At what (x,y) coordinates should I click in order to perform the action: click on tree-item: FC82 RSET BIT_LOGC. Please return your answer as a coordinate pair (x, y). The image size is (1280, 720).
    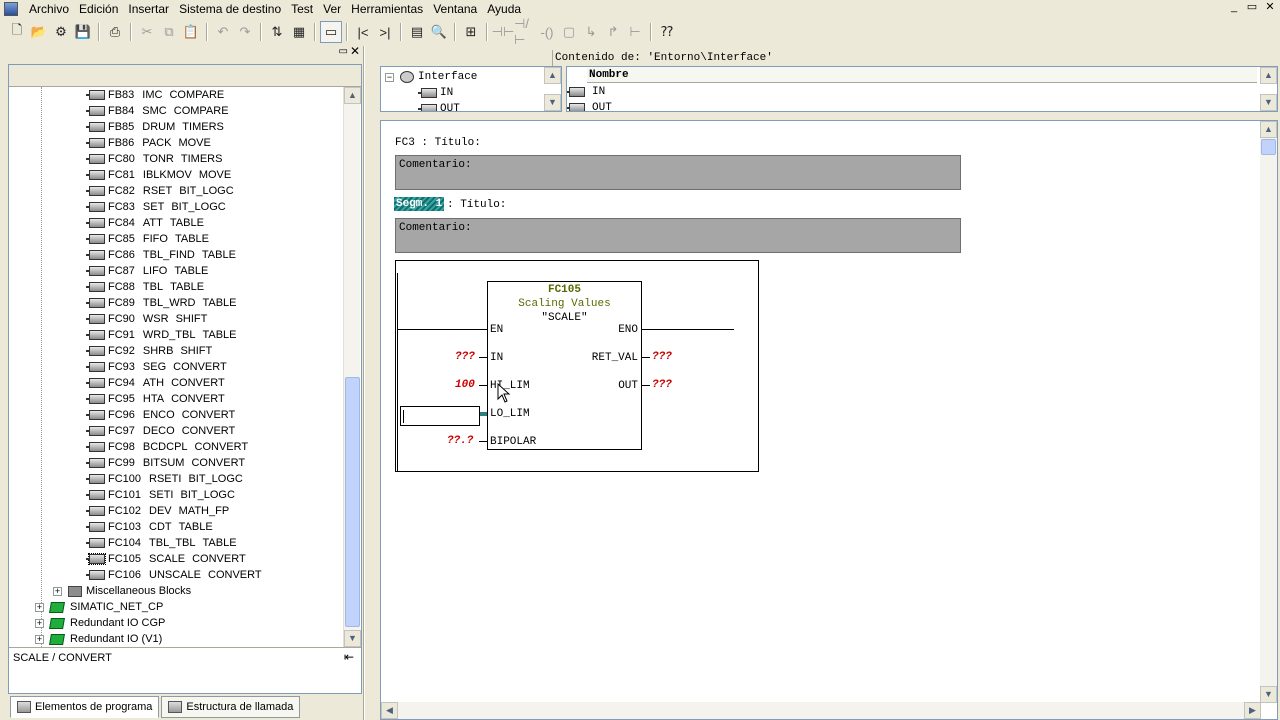
    Looking at the image, I should click on (160, 191).